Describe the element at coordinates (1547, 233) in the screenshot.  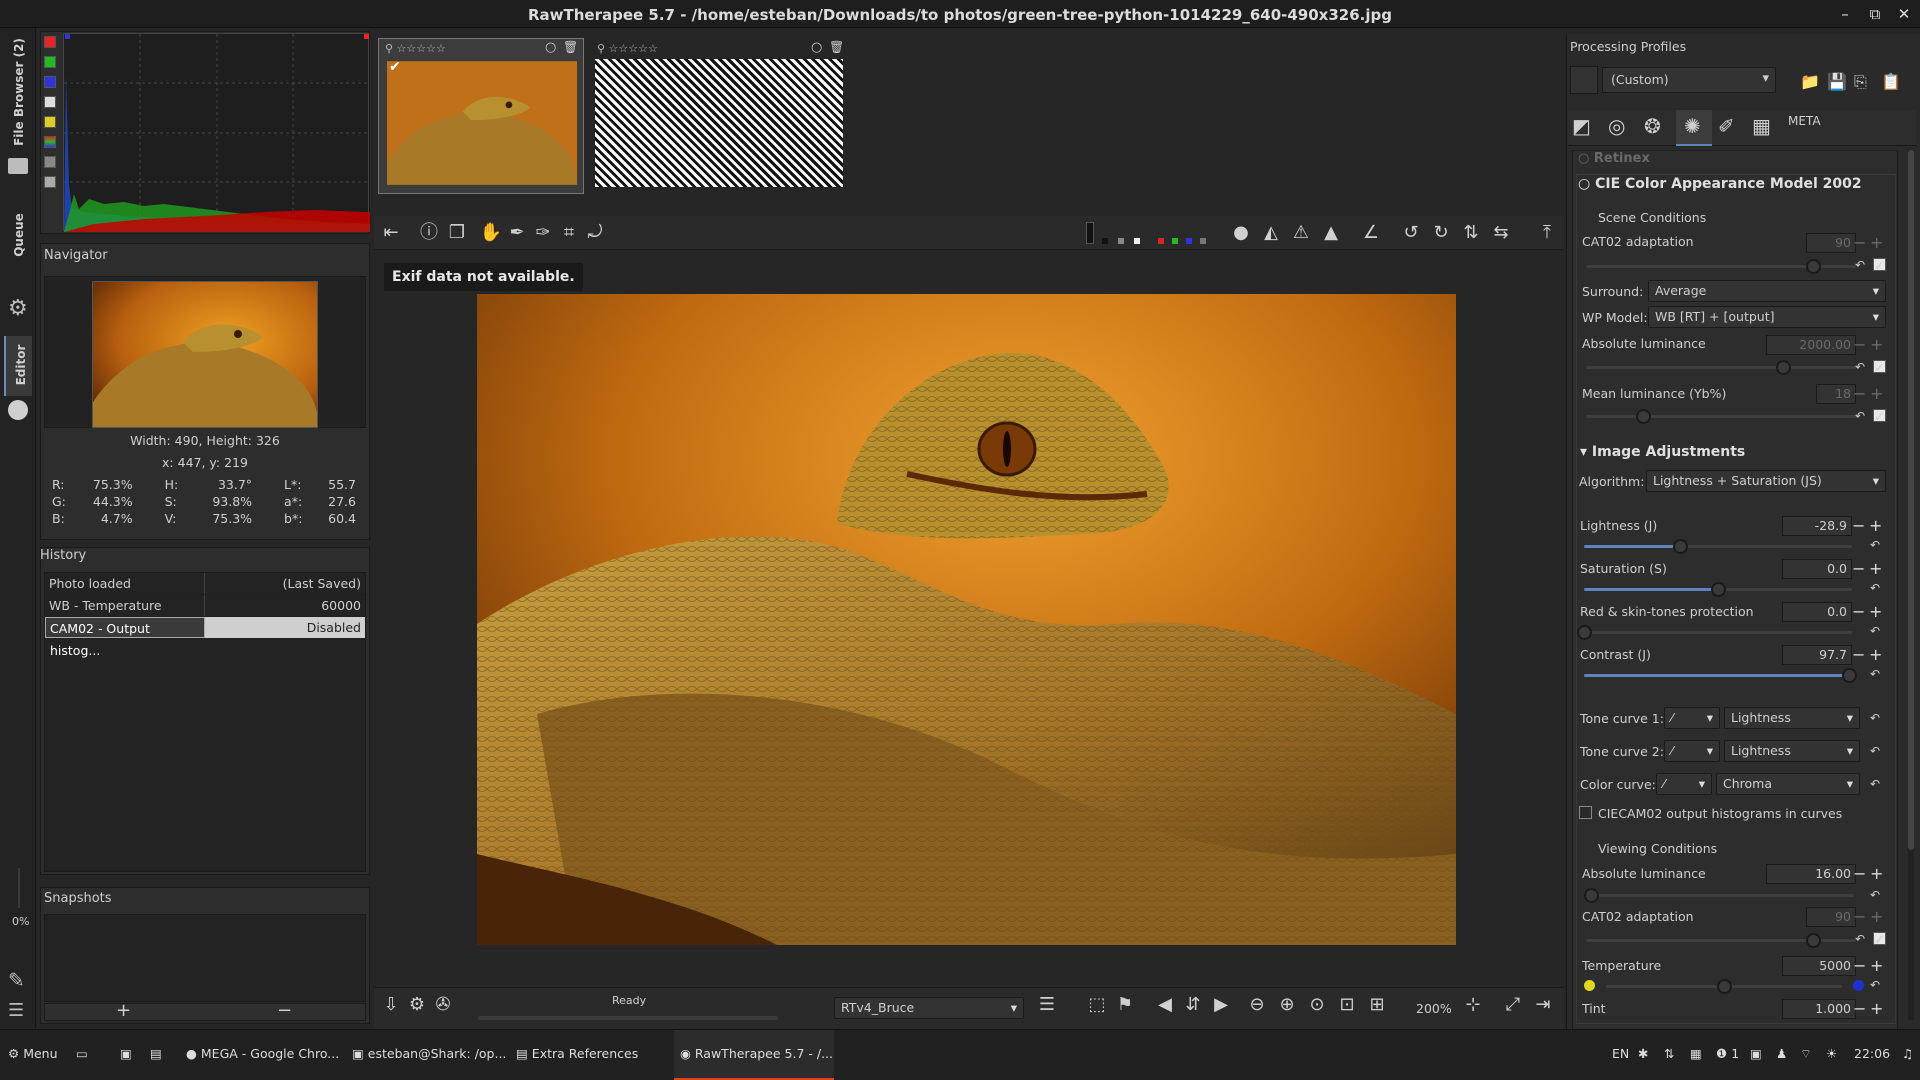
I see `hide-top-panel-icon: ⤒` at that location.